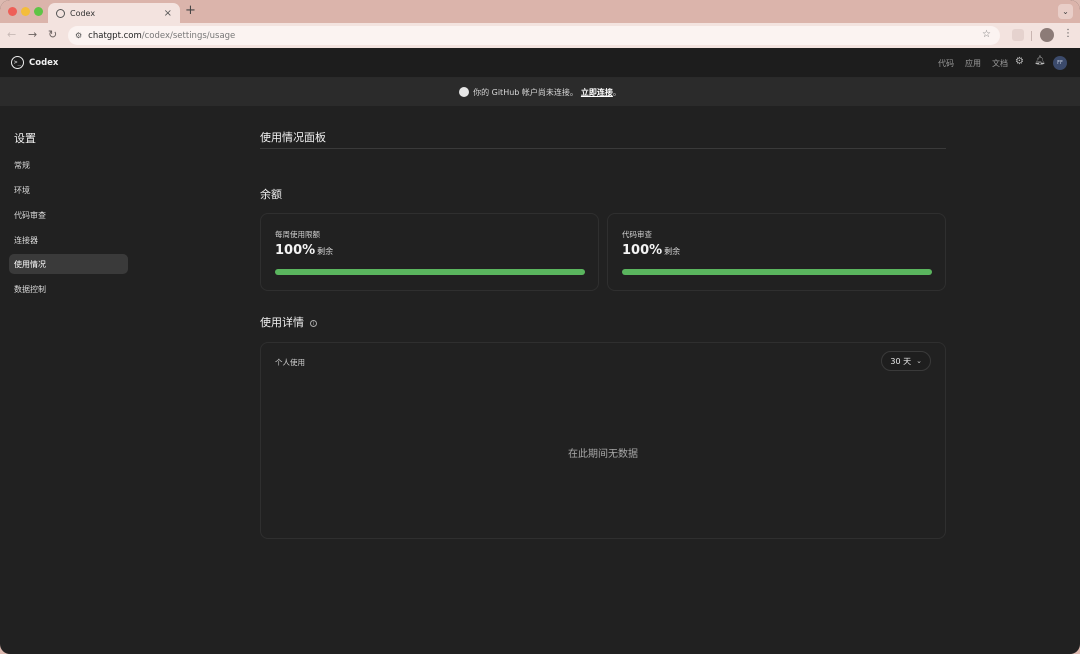 This screenshot has width=1080, height=654. Describe the element at coordinates (68, 215) in the screenshot. I see `sidebar-item-code-review: 代码审查` at that location.